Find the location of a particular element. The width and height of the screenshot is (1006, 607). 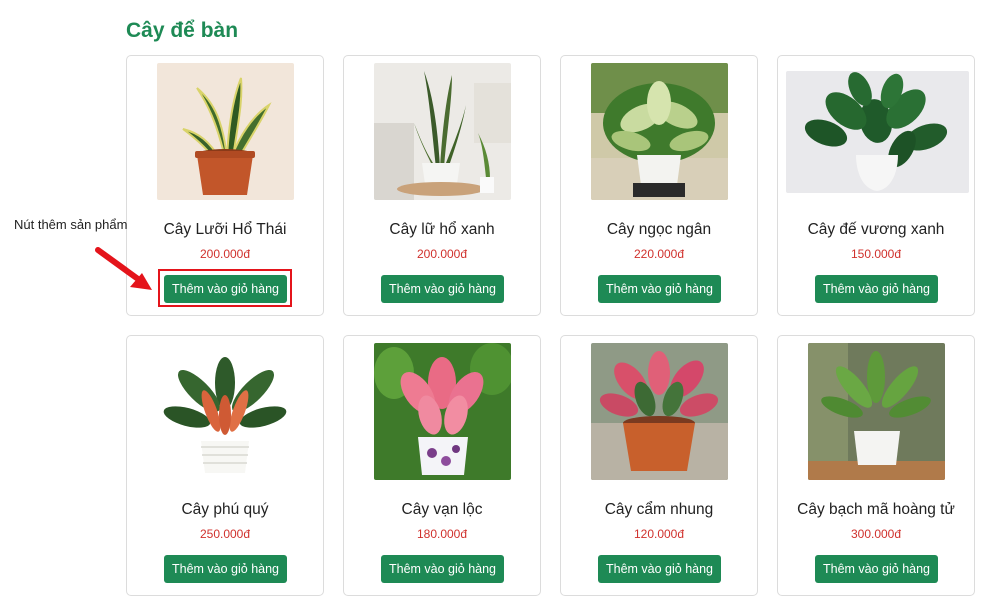

product-name: Cây bạch mã hoàng tử is located at coordinates (876, 510).